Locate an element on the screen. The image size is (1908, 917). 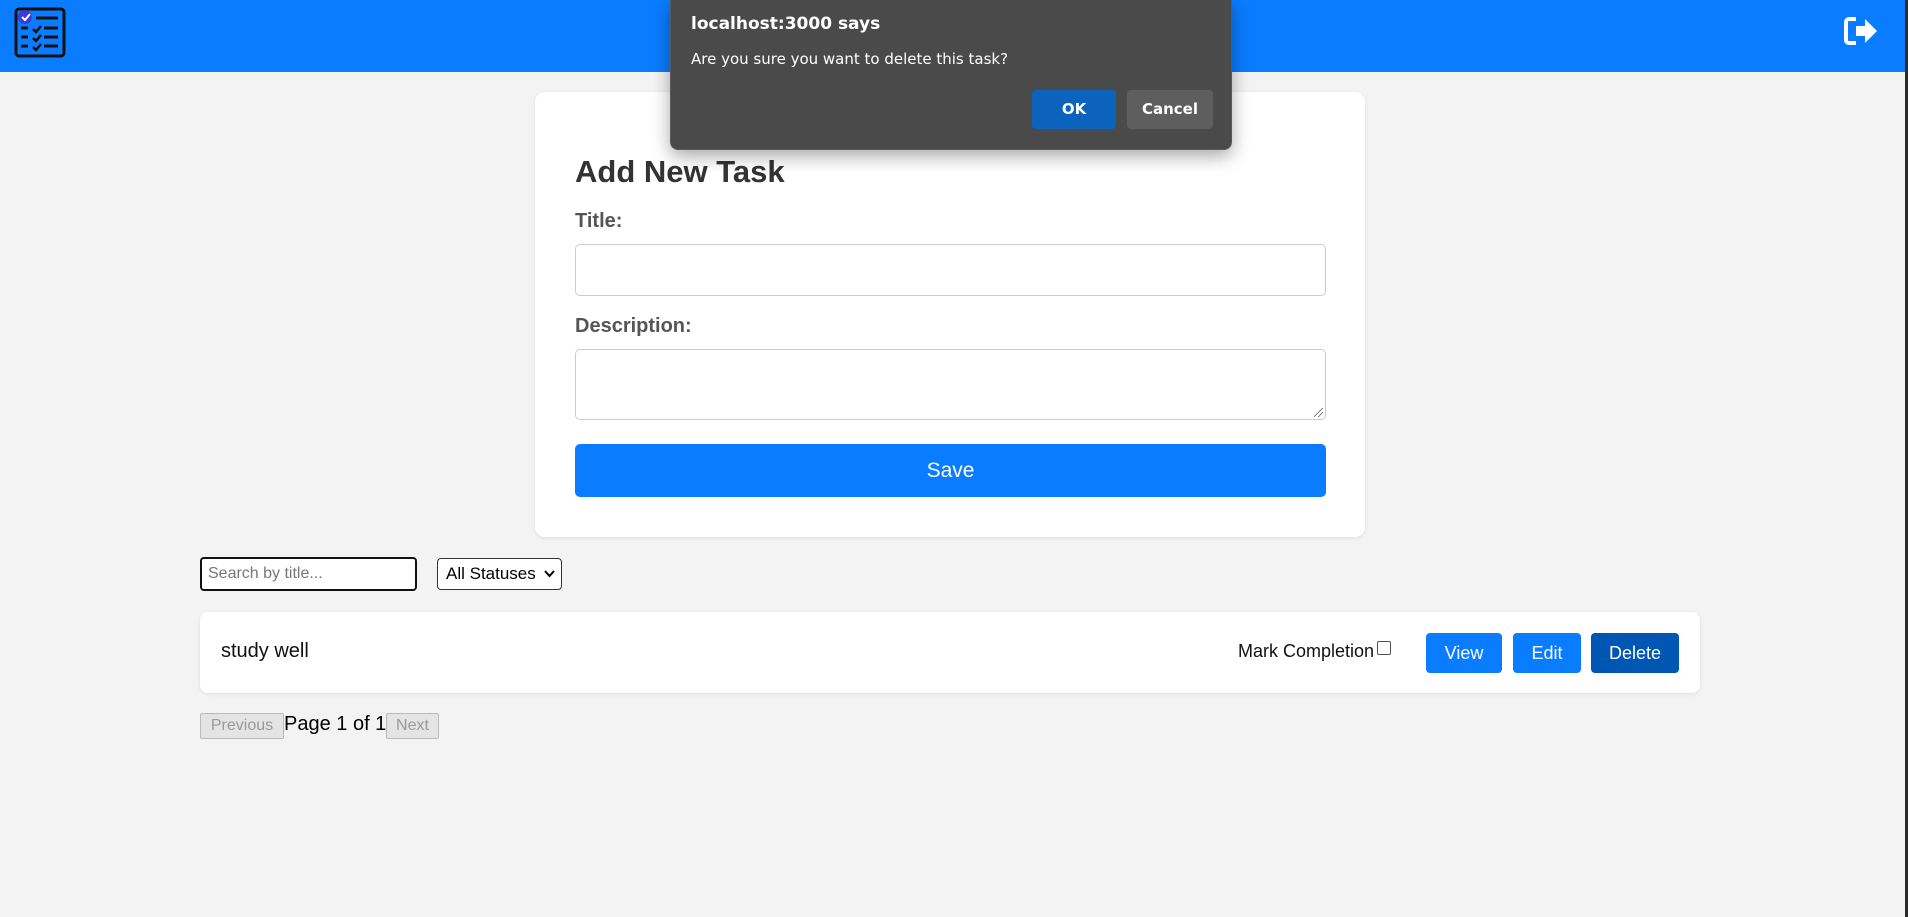
ok-button: OK is located at coordinates (1074, 109).